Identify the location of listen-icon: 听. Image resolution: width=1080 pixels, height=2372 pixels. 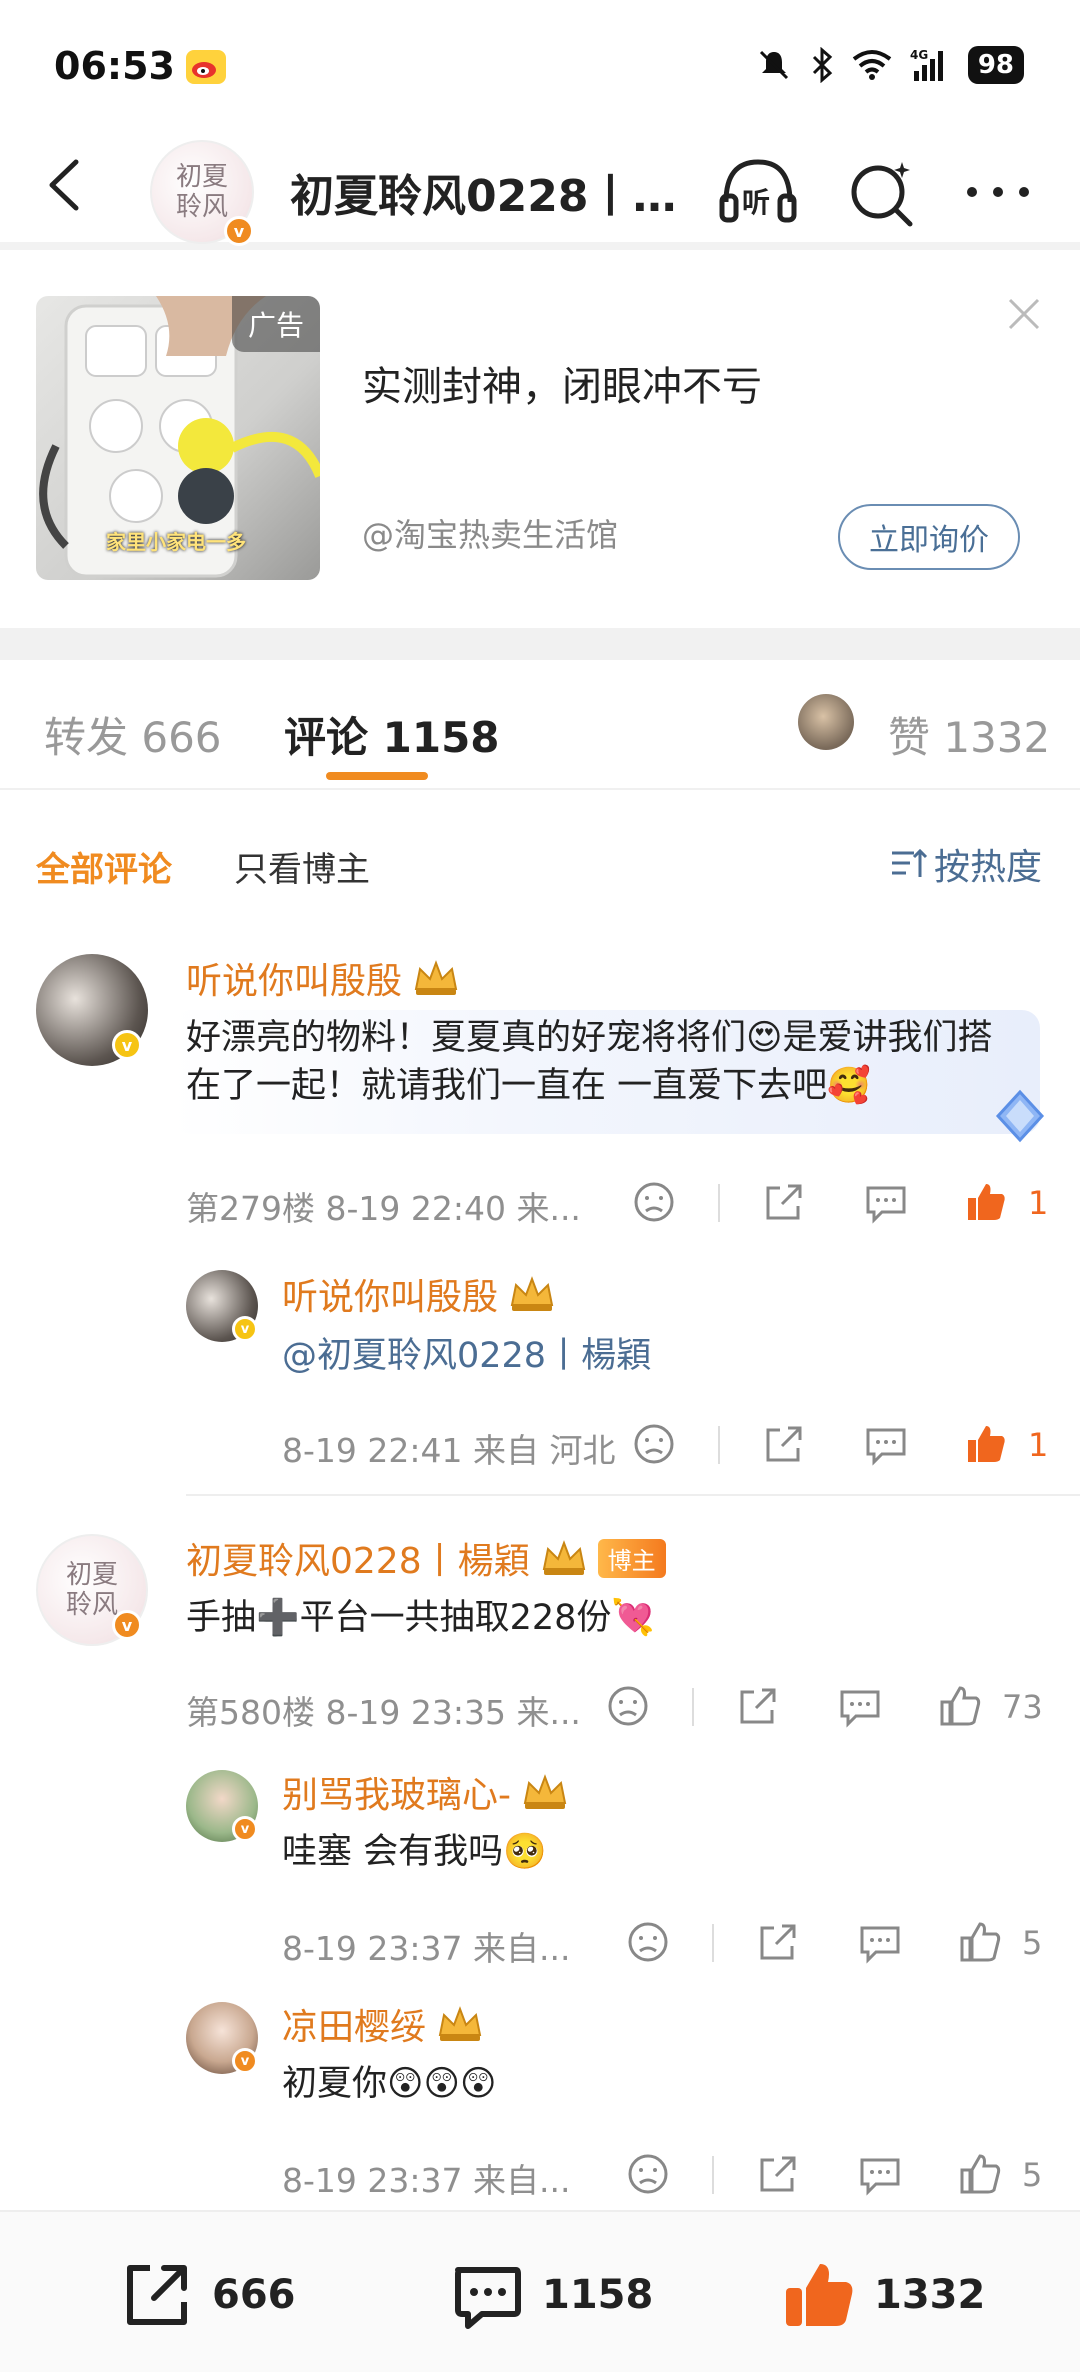
(758, 192).